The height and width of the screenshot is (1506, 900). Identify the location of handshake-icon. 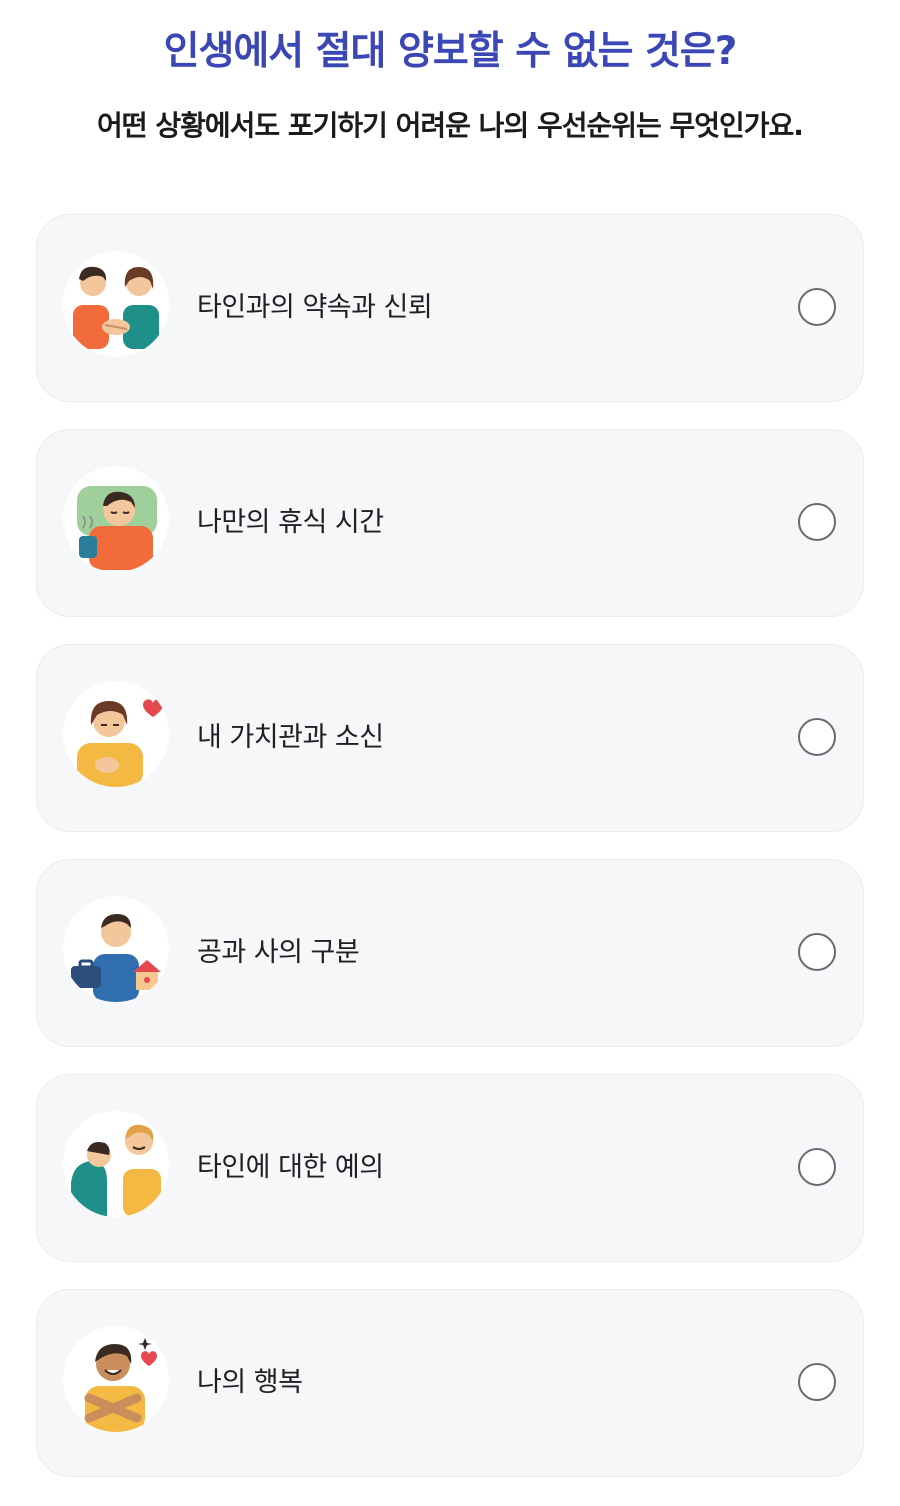
(116, 304).